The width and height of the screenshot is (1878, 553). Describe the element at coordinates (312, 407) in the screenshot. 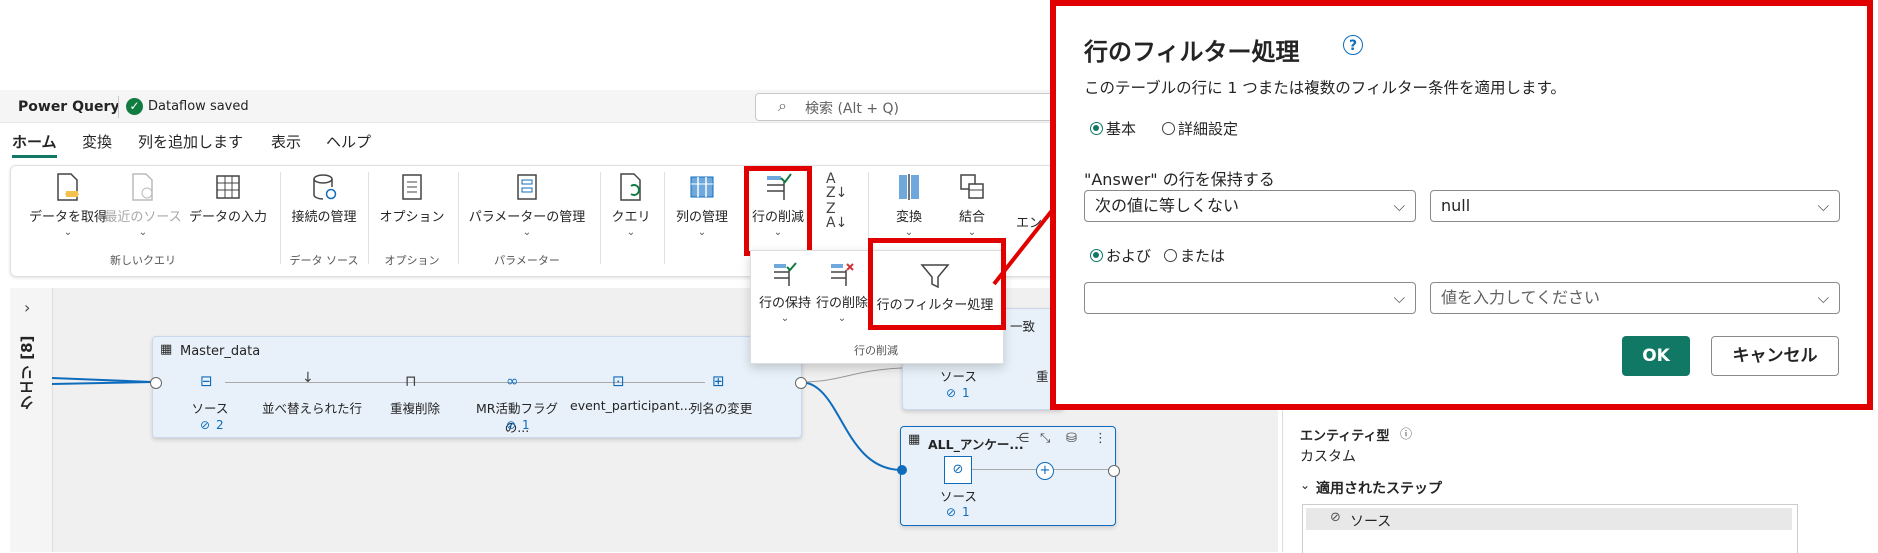

I see `step-sorted-rows: 並べ替えられた行` at that location.